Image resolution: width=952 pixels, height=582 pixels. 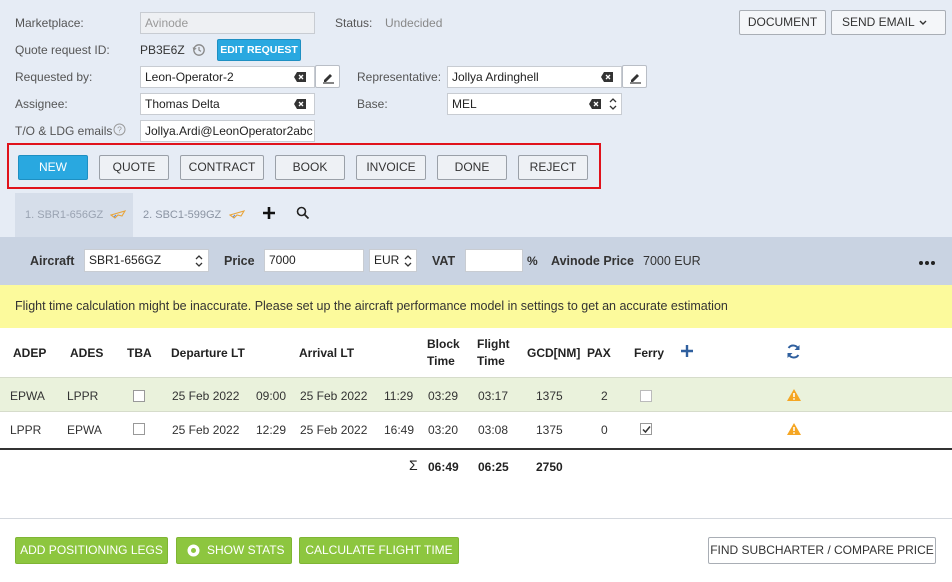 I want to click on cell-pax: 2, so click(x=604, y=396).